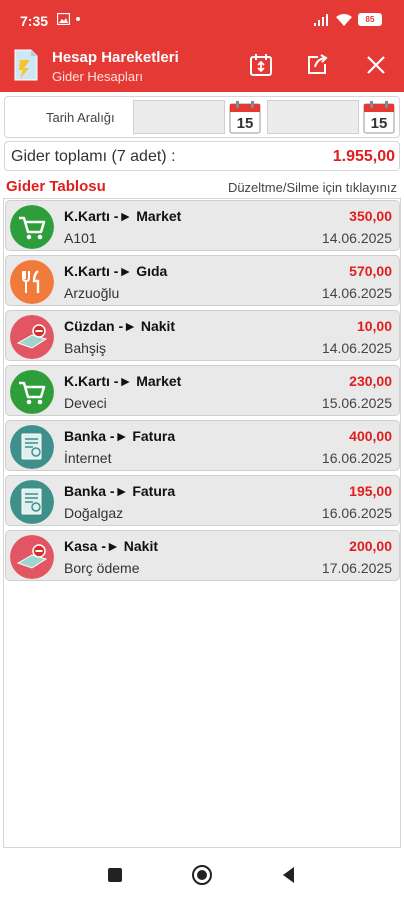 This screenshot has height=900, width=404. Describe the element at coordinates (94, 513) in the screenshot. I see `row-description: Doğalgaz` at that location.